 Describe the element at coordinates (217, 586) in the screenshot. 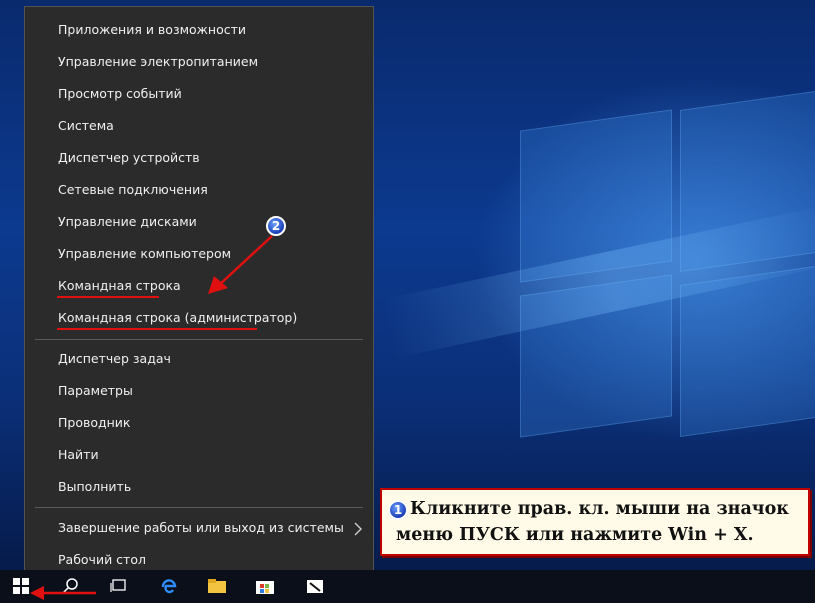

I see `file-explorer-icon` at that location.